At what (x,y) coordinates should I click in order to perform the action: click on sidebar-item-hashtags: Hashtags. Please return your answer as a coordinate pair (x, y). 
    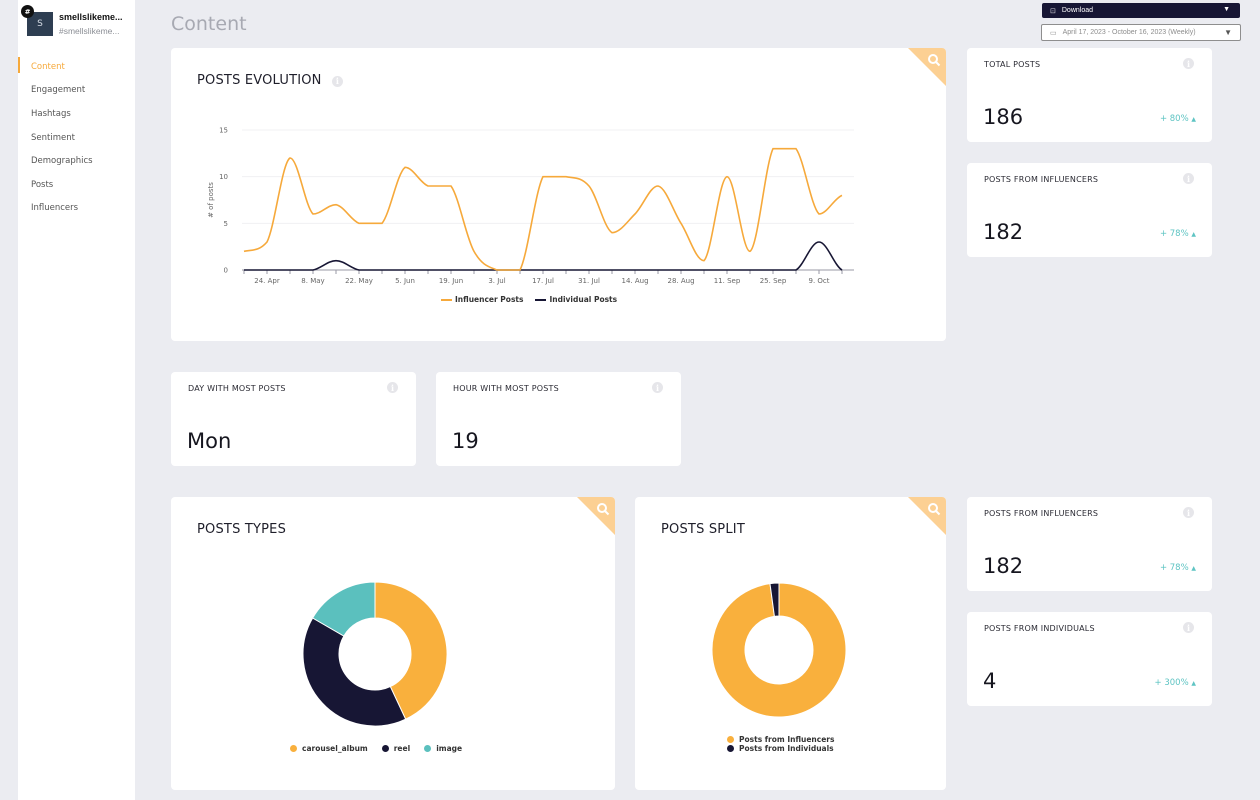
    Looking at the image, I should click on (76, 114).